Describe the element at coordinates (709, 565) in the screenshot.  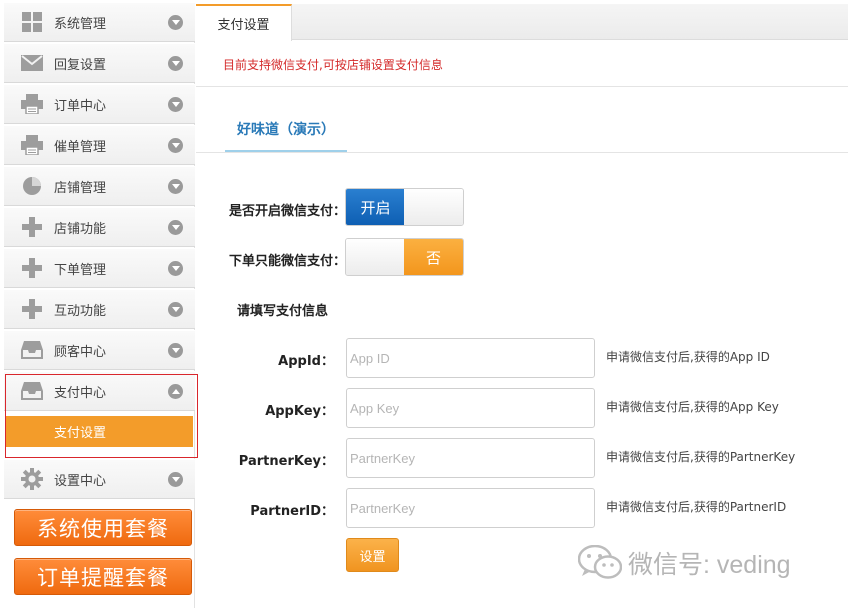
I see `watermark-text: 微信号: veding` at that location.